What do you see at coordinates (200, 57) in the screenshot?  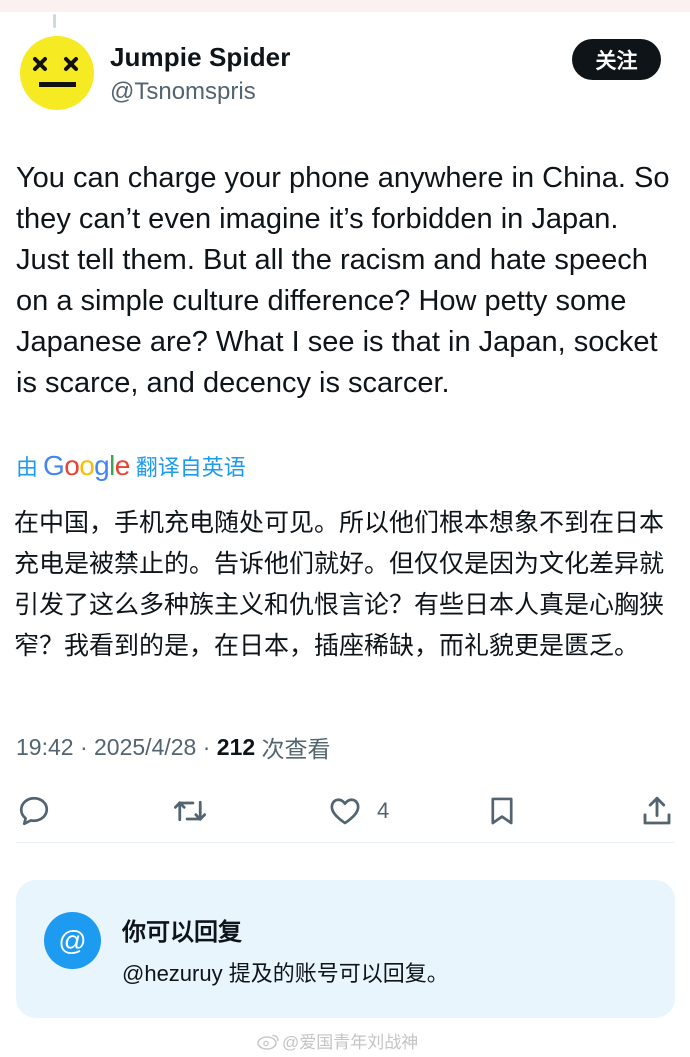 I see `author-name: Jumpie Spider` at bounding box center [200, 57].